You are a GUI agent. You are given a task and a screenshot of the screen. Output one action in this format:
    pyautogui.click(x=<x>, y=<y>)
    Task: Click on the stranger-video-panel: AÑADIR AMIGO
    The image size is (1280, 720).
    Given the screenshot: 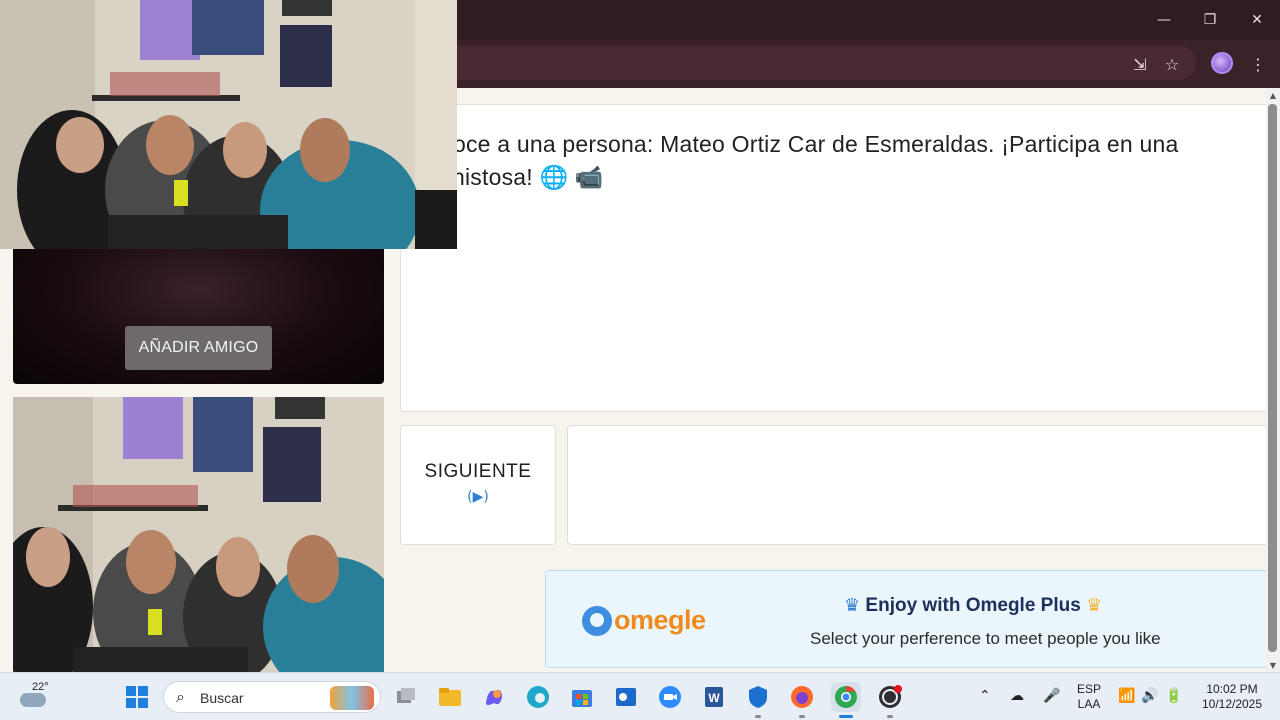 What is the action you would take?
    pyautogui.click(x=198, y=316)
    